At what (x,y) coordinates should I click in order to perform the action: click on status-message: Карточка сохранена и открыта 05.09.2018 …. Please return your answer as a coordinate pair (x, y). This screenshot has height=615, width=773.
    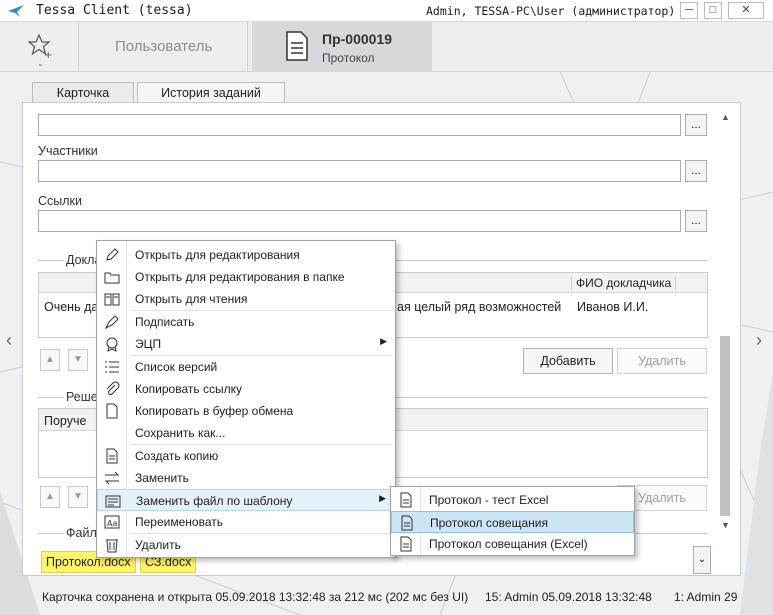
    Looking at the image, I should click on (255, 597).